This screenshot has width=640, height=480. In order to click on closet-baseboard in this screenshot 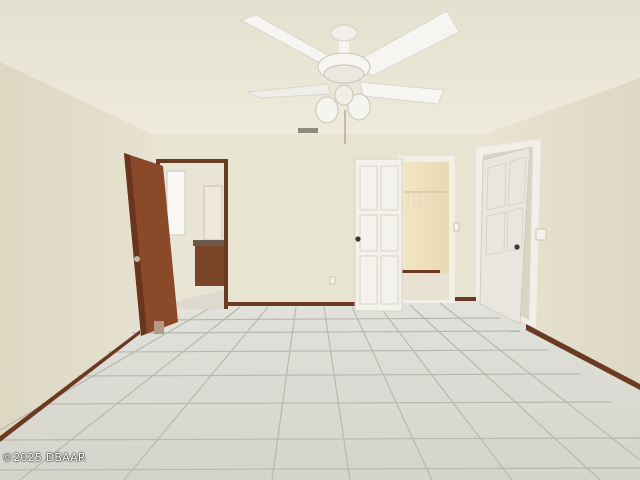, I will do `click(421, 271)`.